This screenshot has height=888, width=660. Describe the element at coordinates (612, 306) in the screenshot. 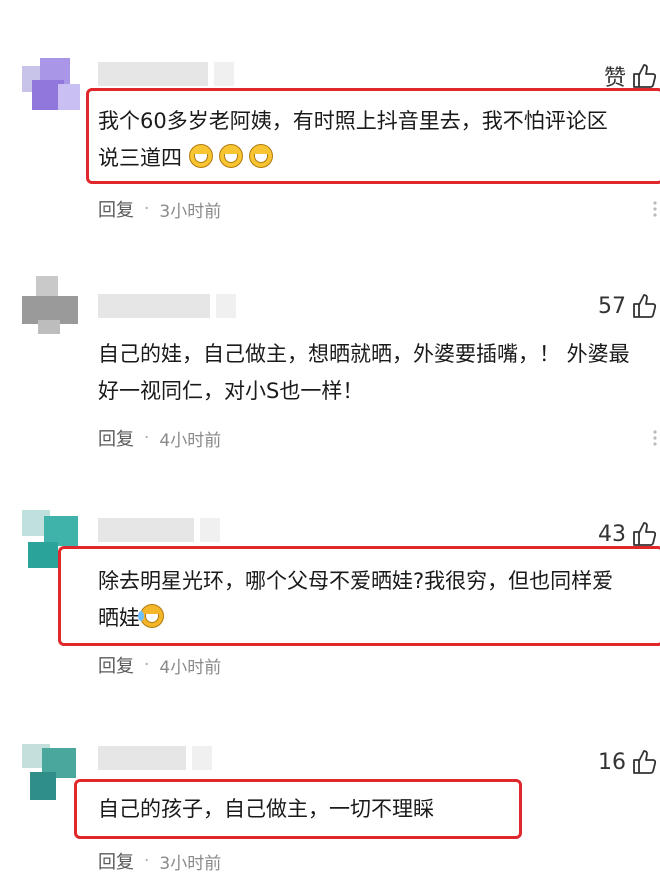

I see `like-count: 57` at that location.